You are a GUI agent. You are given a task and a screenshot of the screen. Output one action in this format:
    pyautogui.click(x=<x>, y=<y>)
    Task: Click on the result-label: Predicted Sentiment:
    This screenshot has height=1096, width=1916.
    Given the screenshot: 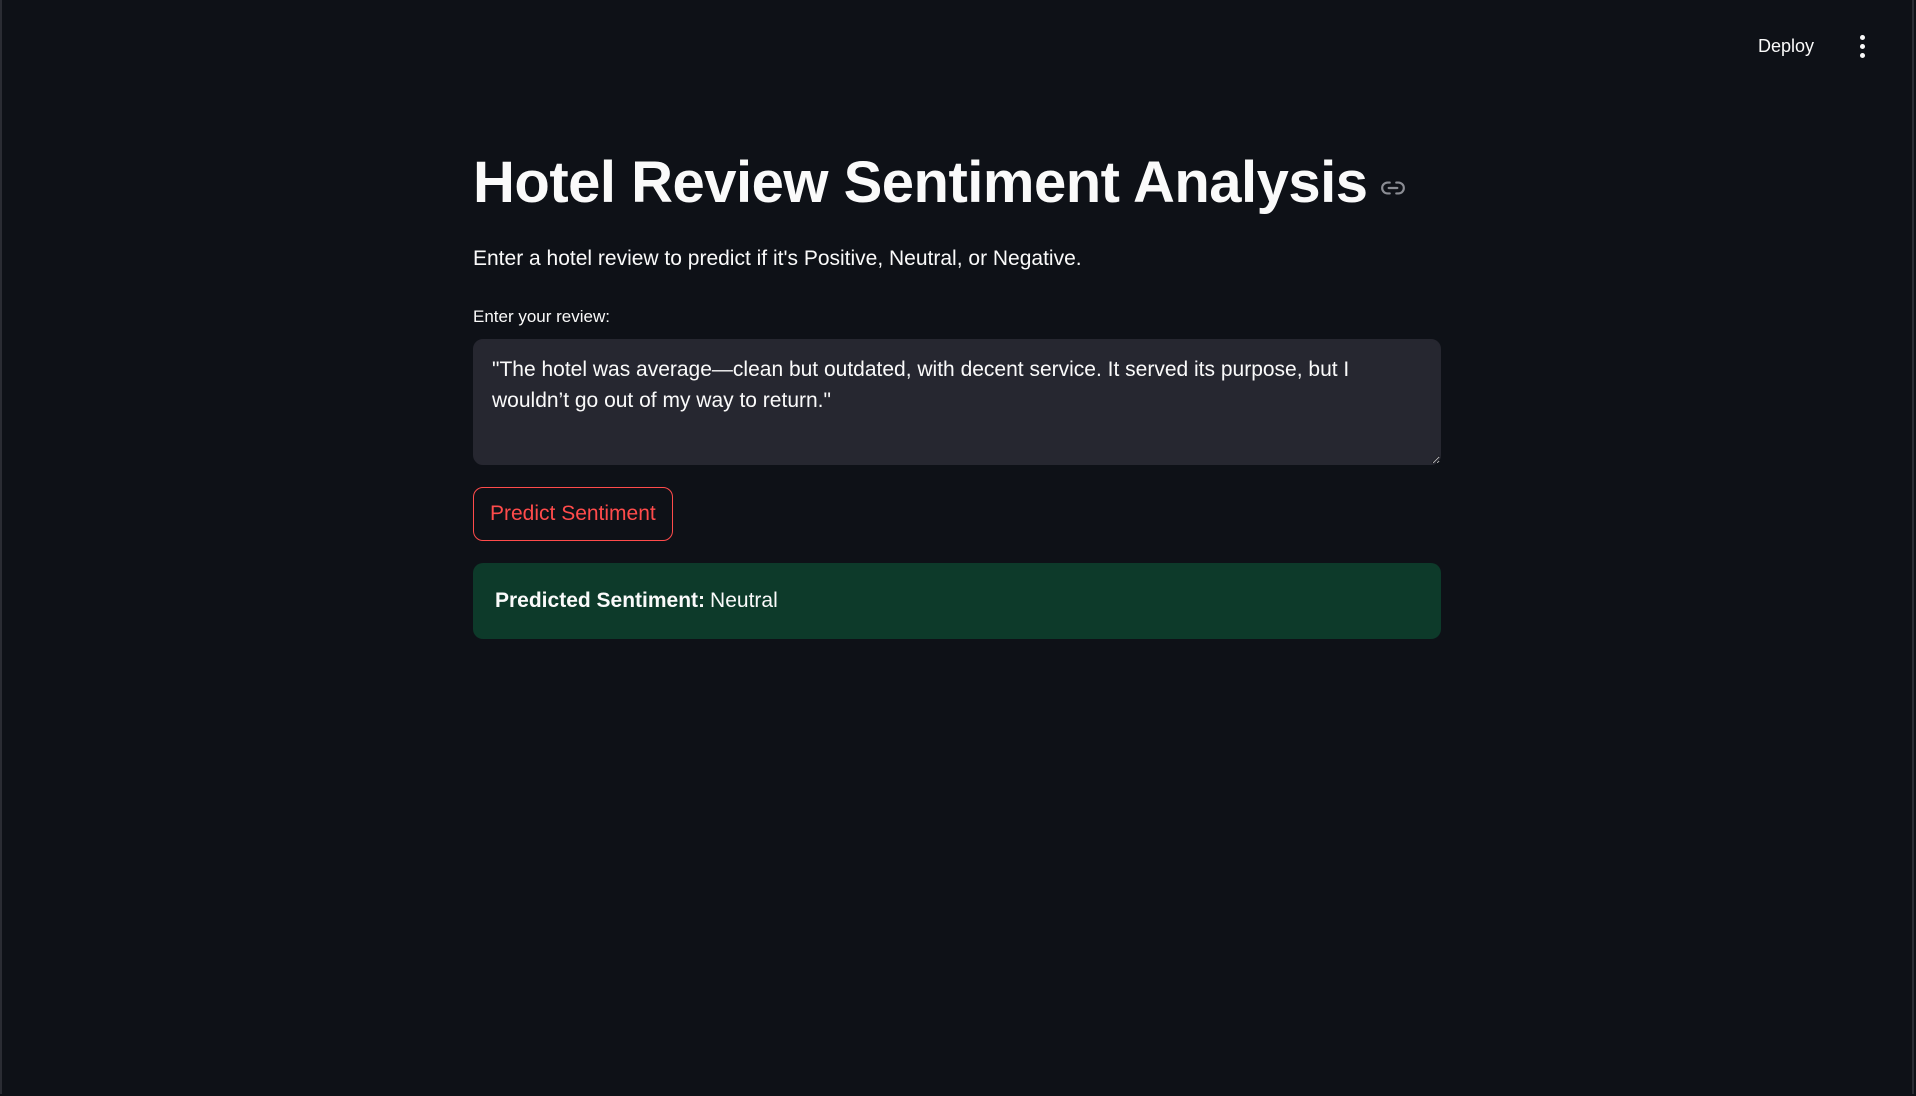 What is the action you would take?
    pyautogui.click(x=600, y=600)
    